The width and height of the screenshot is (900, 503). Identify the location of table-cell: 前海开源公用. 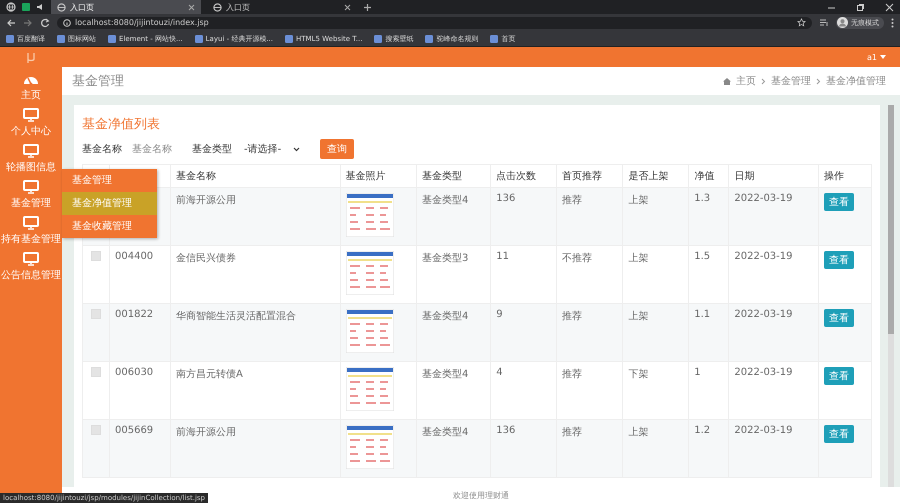
(206, 200).